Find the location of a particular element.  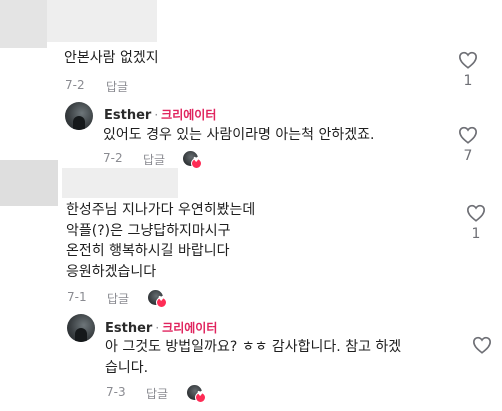

comment-text-line: 응원하겠습니다 is located at coordinates (111, 271).